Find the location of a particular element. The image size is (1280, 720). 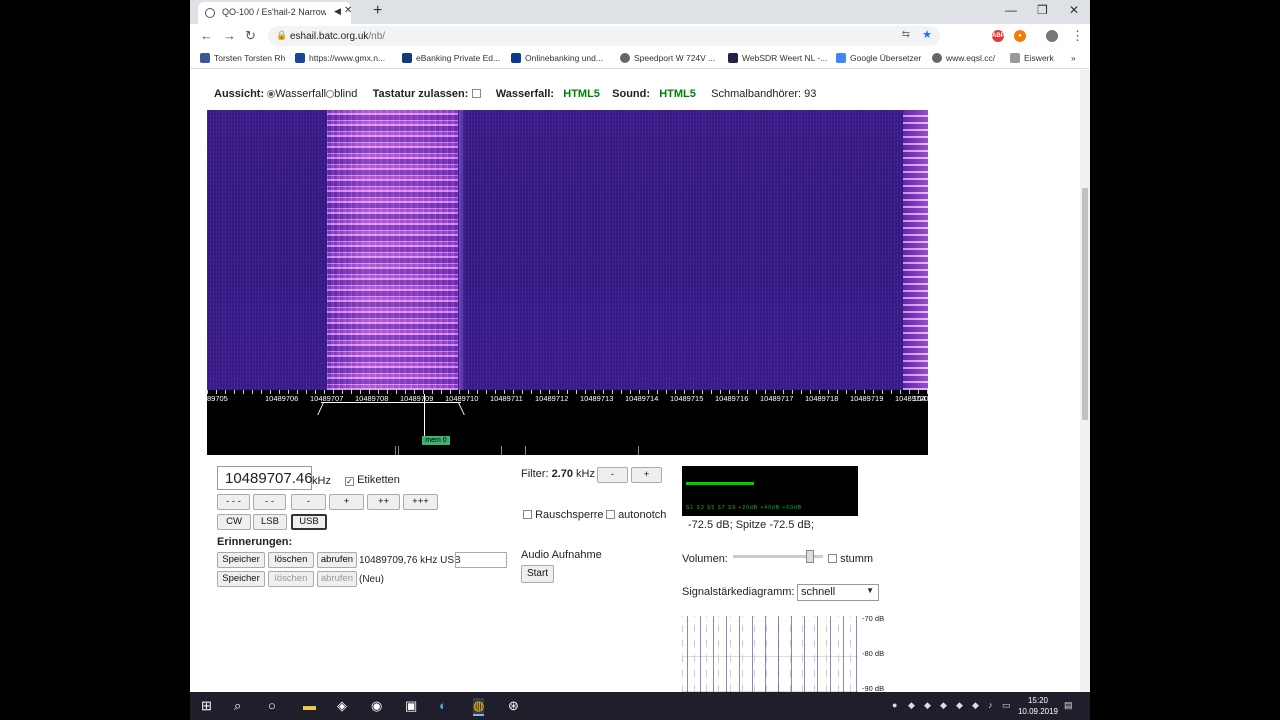

bookmark-item: Torsten Torsten Rh is located at coordinates (242, 58).